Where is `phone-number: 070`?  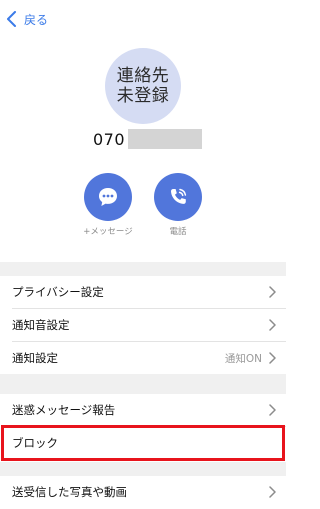 phone-number: 070 is located at coordinates (148, 139).